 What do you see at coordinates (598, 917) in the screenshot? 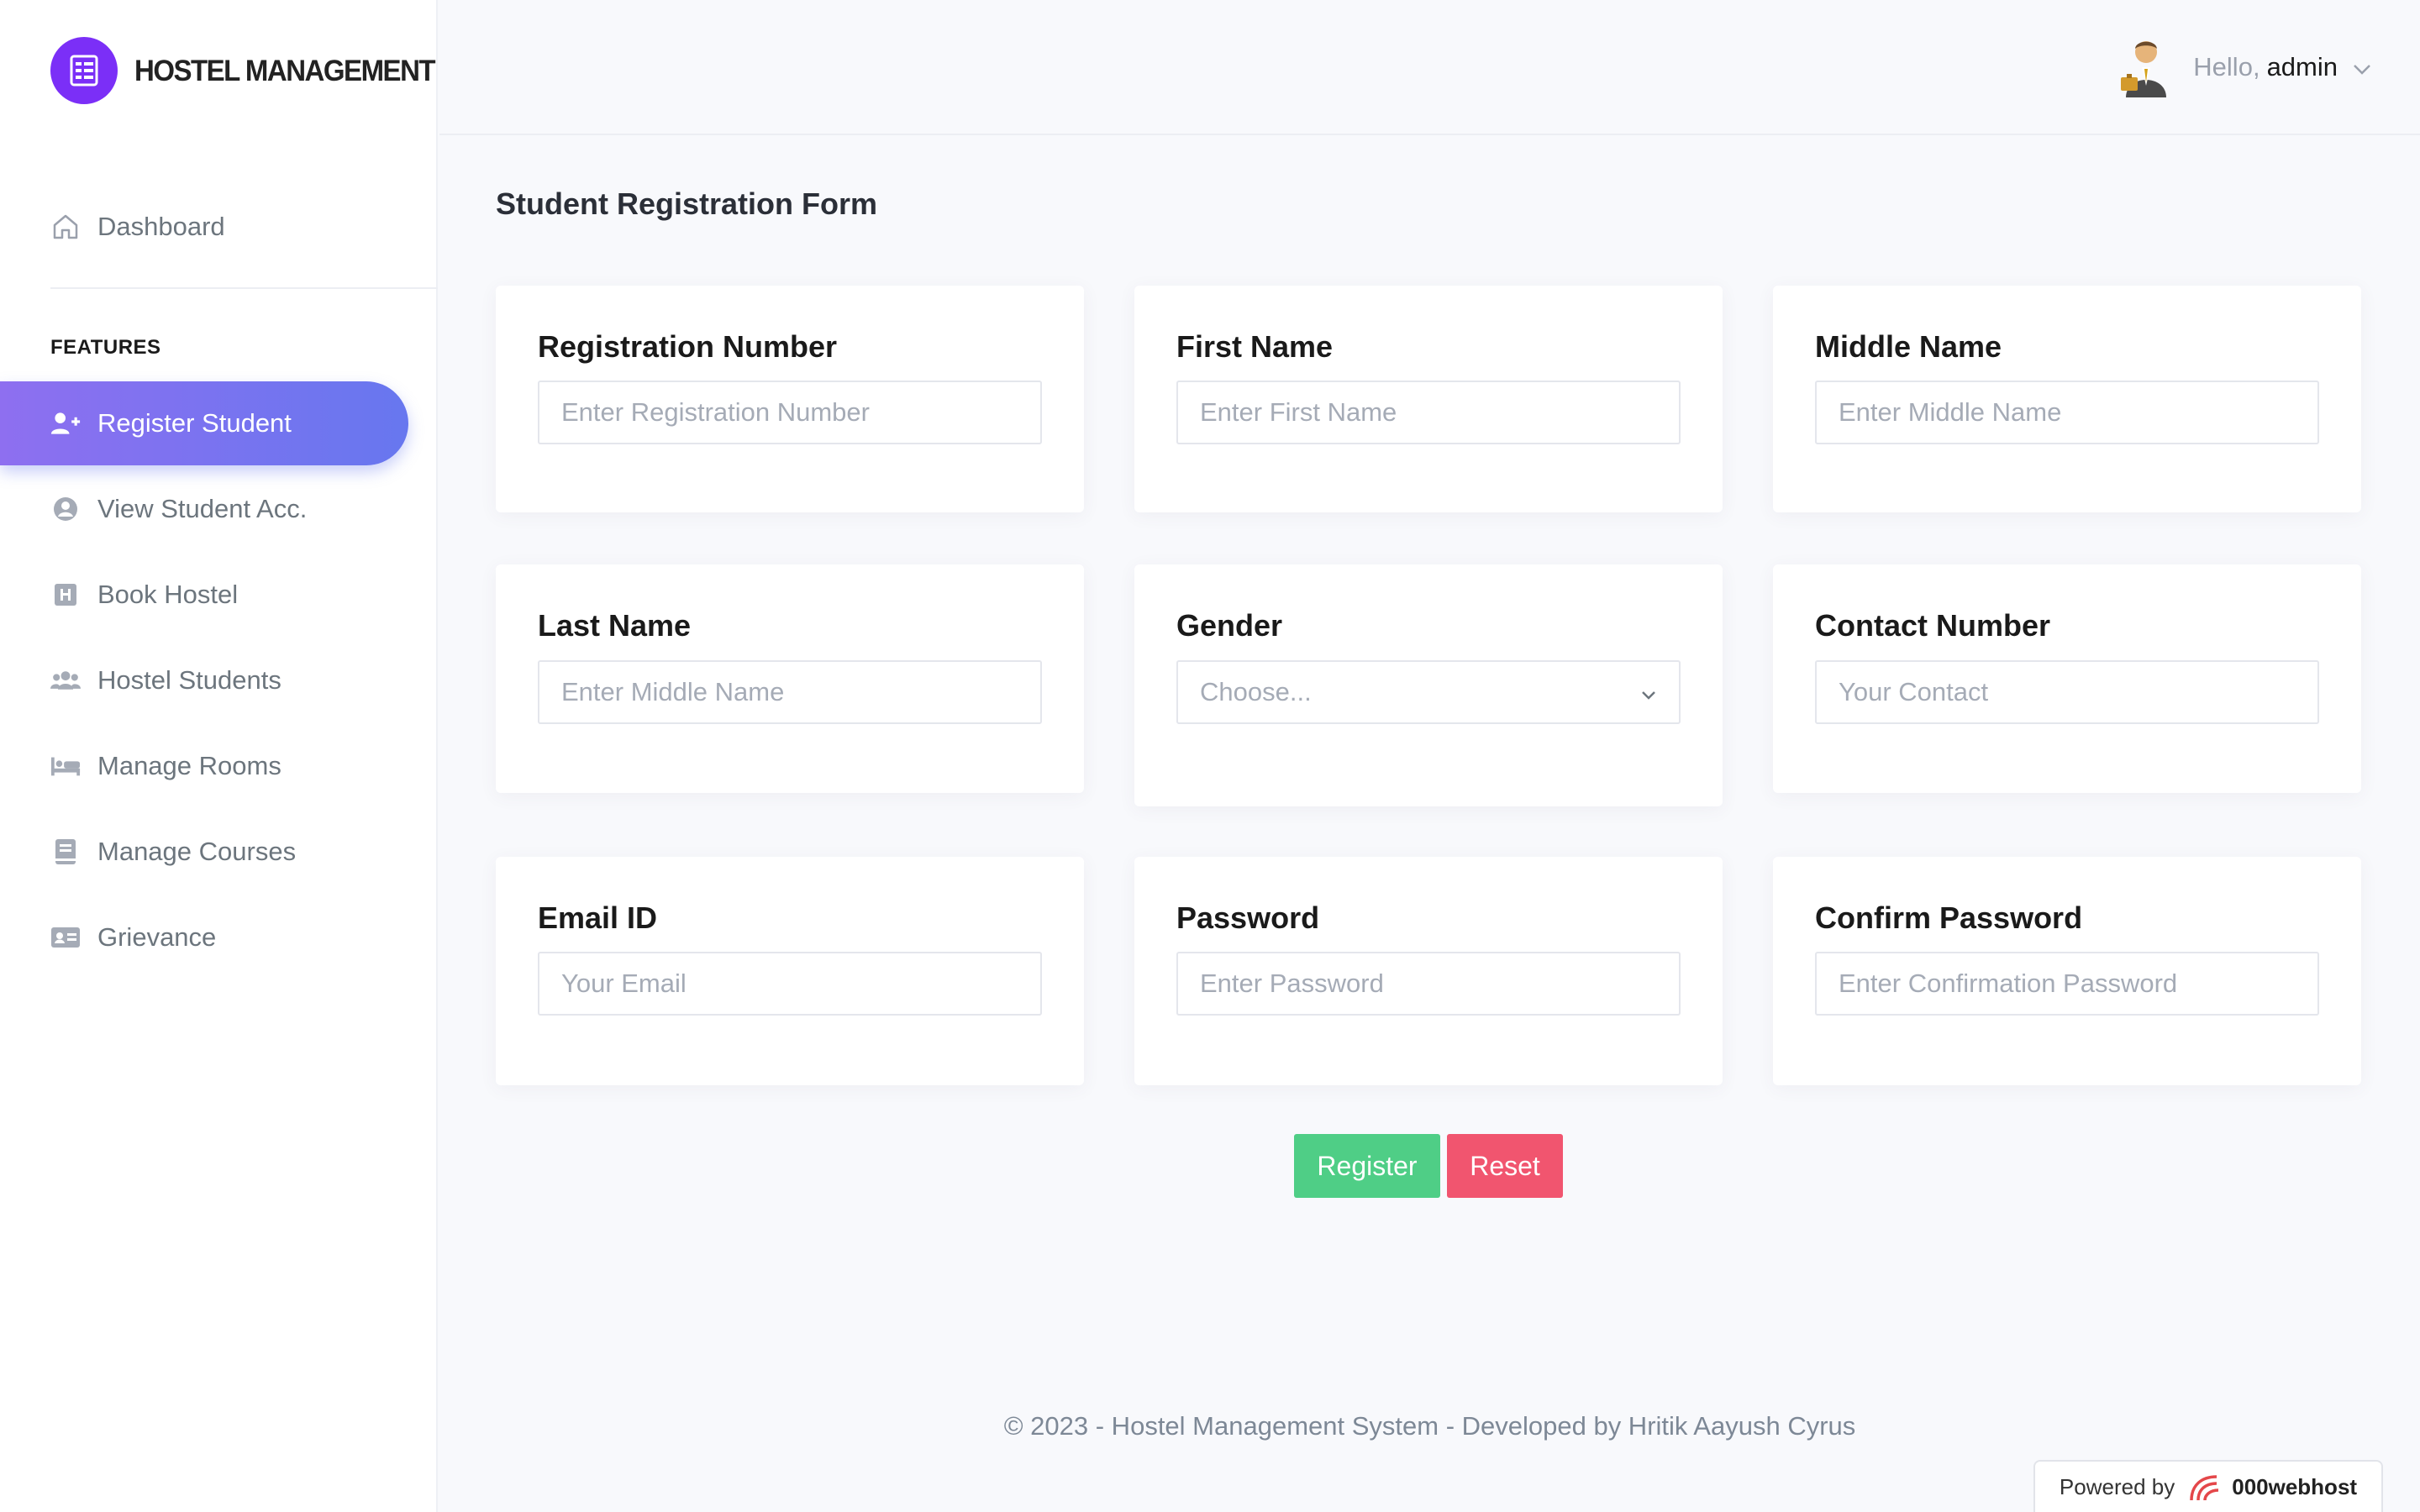
I see `field-label: Email ID` at bounding box center [598, 917].